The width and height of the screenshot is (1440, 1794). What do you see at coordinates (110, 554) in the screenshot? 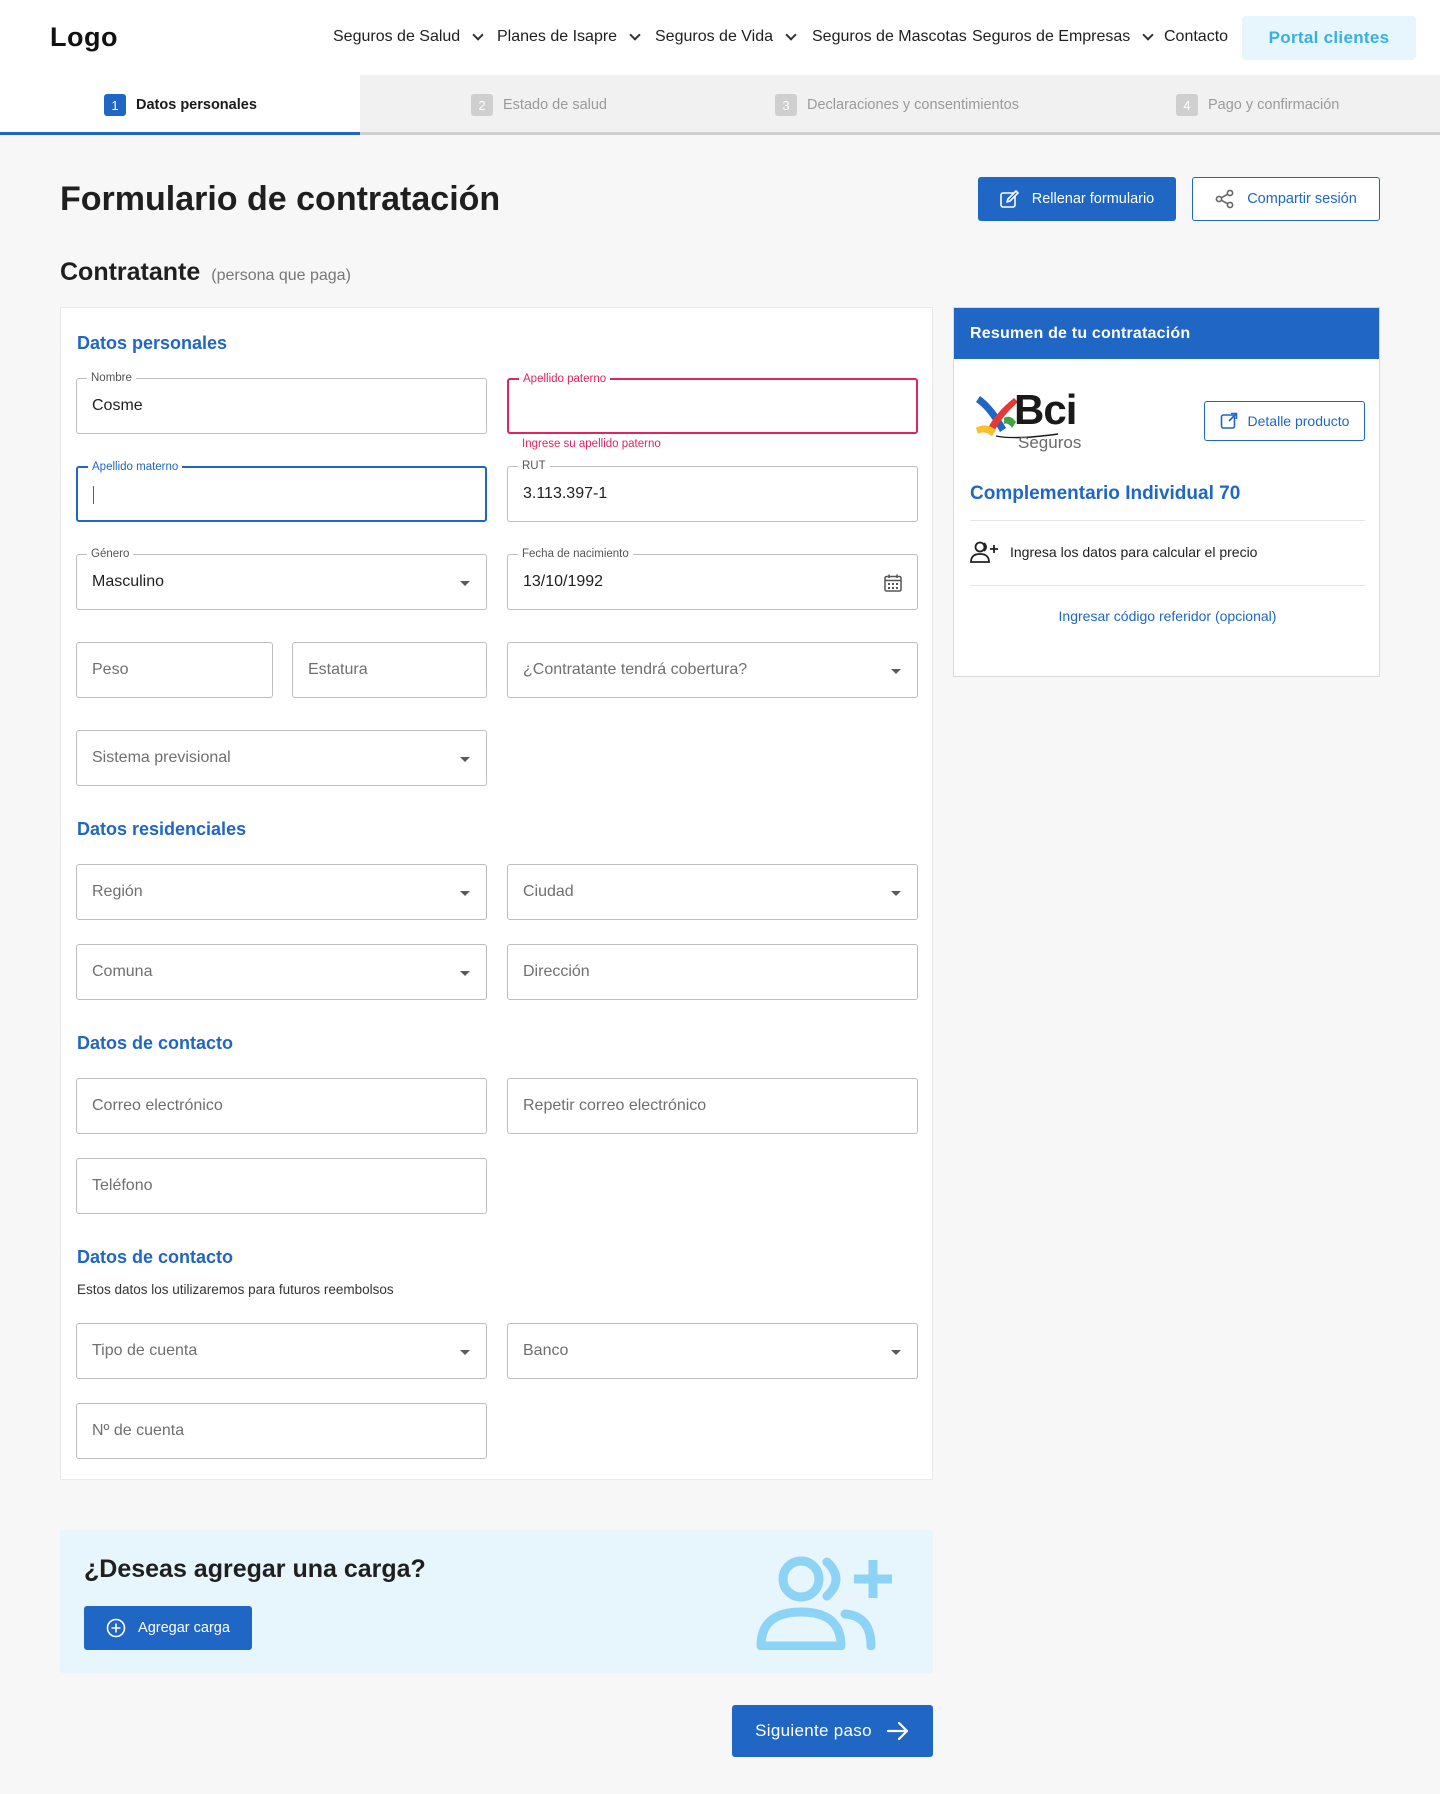
I see `field-label: Género` at bounding box center [110, 554].